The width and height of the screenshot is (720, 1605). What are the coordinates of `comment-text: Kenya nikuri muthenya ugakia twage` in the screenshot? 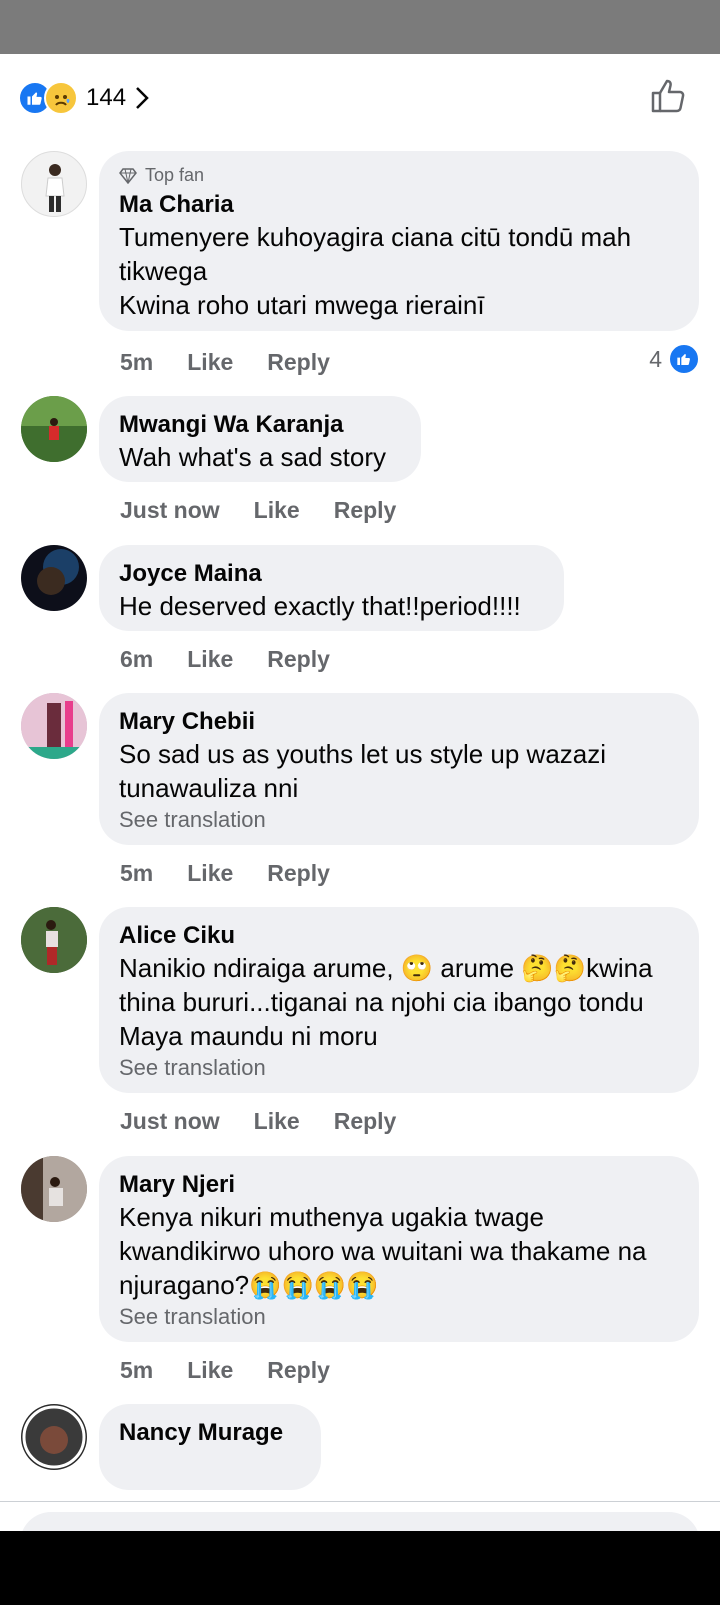 It's located at (331, 1217).